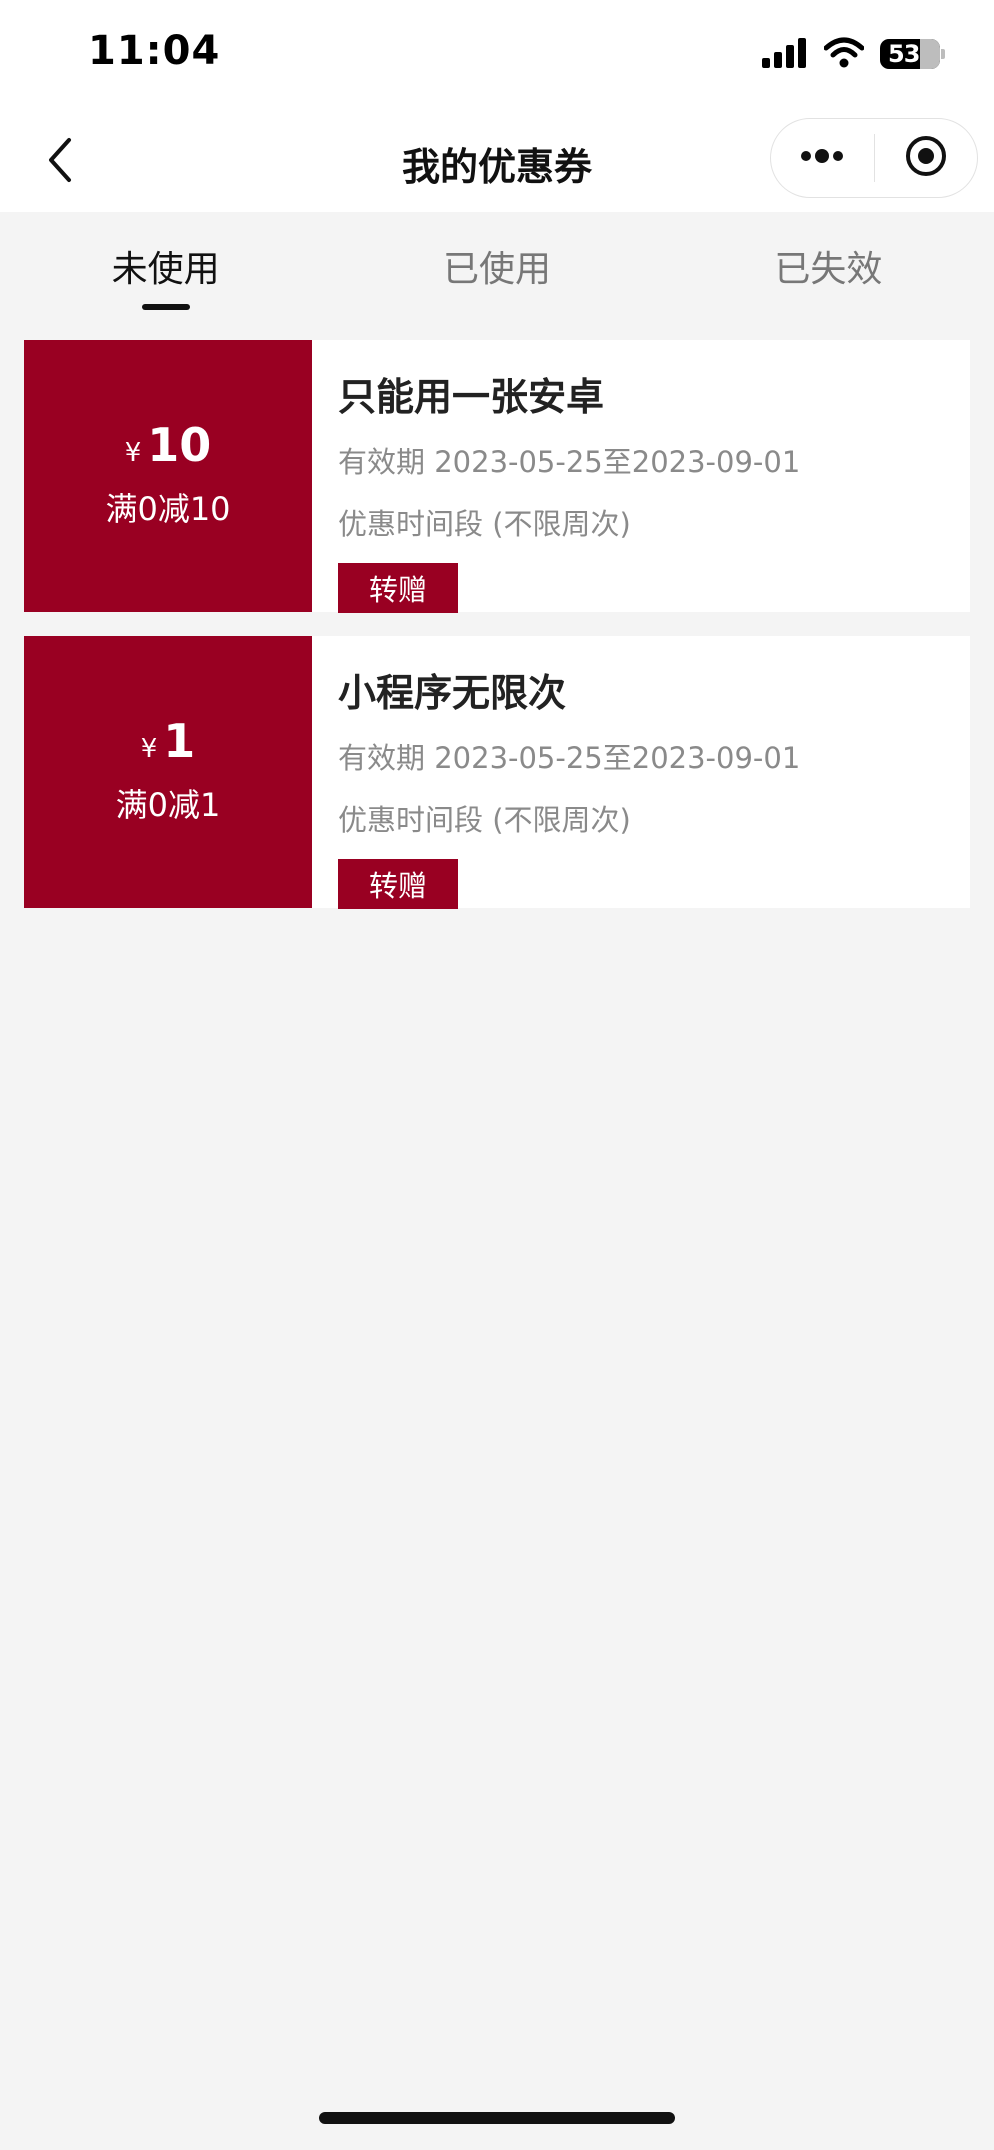 The width and height of the screenshot is (994, 2150). What do you see at coordinates (904, 54) in the screenshot?
I see `battery-level: 53` at bounding box center [904, 54].